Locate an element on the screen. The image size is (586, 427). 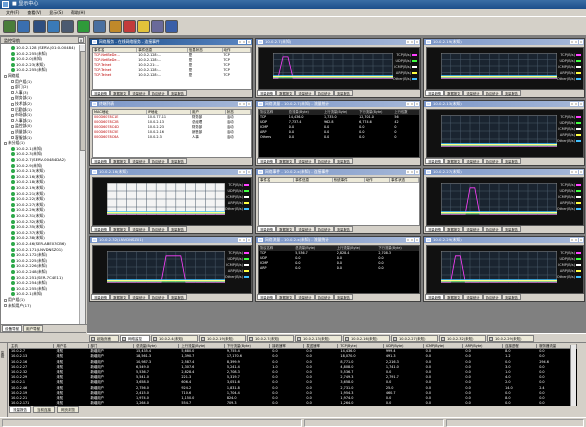
table-row: TCP-Telnet 10.0.2.128:... 是 TCP is located at coordinates (172, 75).